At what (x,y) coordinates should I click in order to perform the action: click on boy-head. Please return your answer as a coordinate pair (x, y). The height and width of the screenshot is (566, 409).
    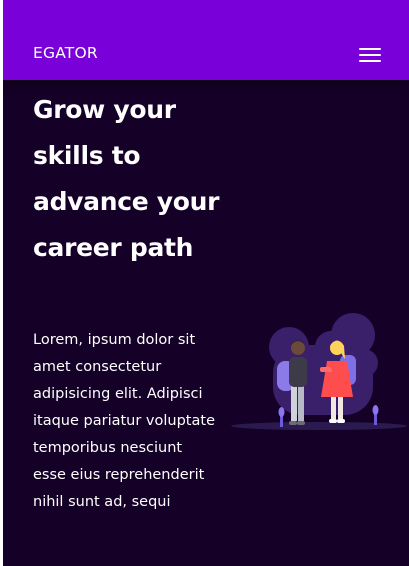
    Looking at the image, I should click on (298, 348).